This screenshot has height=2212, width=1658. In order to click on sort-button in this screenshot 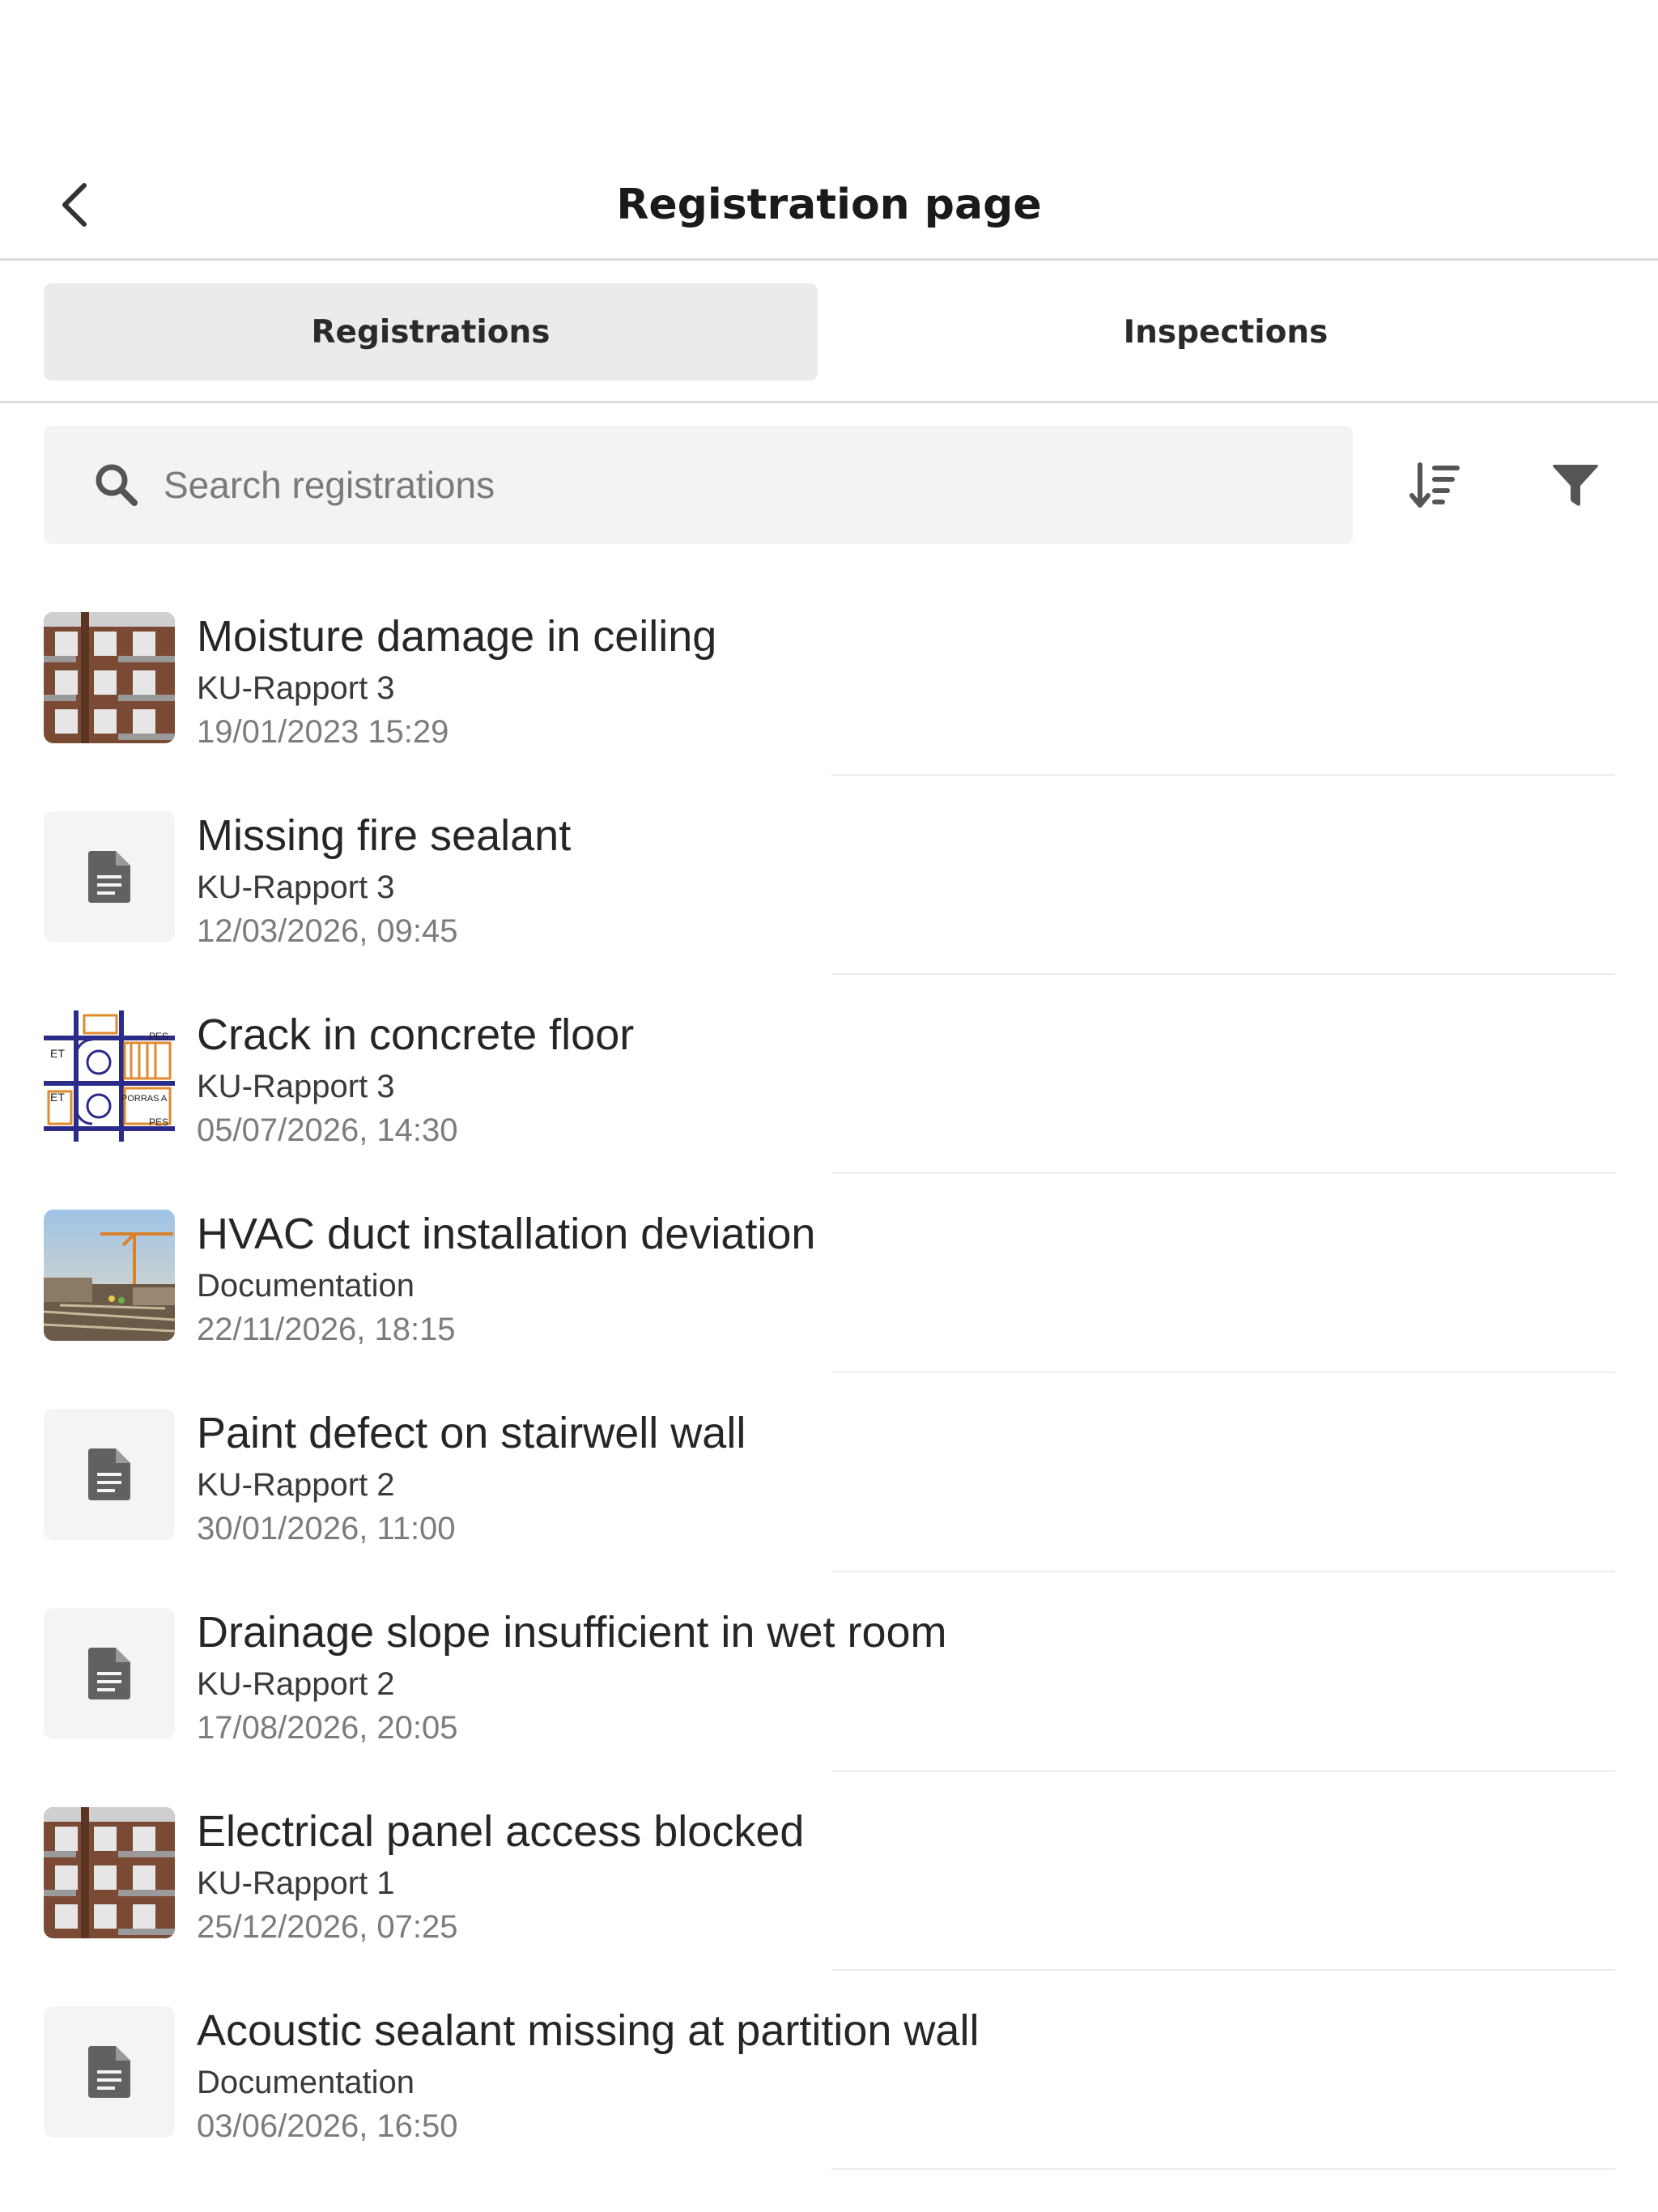, I will do `click(1434, 486)`.